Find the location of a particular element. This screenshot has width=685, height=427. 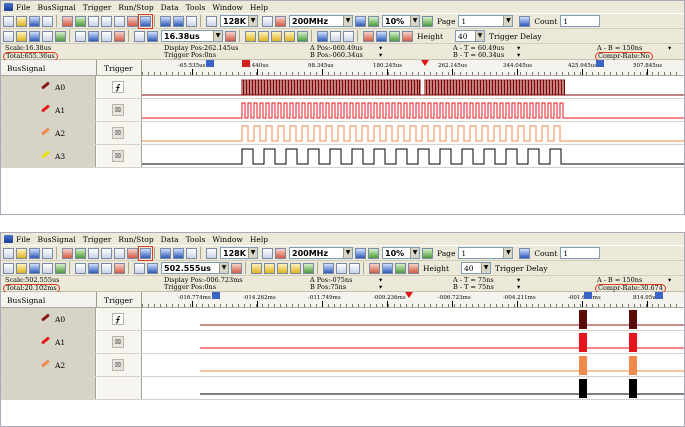

stop-icon is located at coordinates (191, 253).